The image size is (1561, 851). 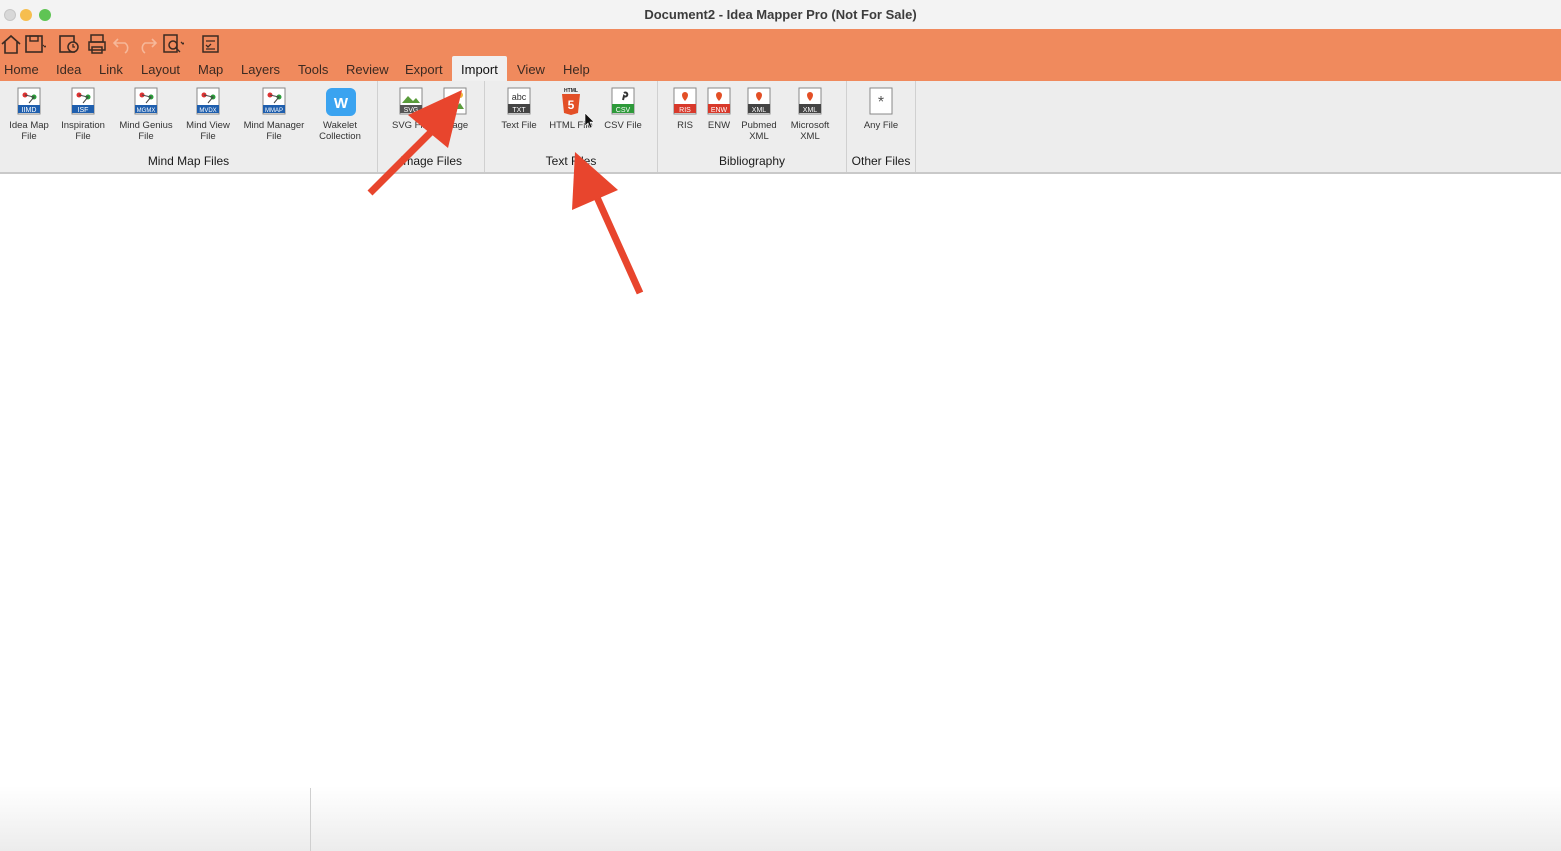 I want to click on mind-view-file-icon: MVDX, so click(x=208, y=102).